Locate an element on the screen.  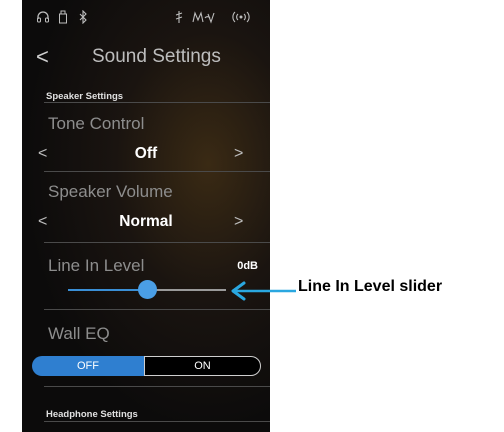
header: < Sound Settings is located at coordinates (146, 58).